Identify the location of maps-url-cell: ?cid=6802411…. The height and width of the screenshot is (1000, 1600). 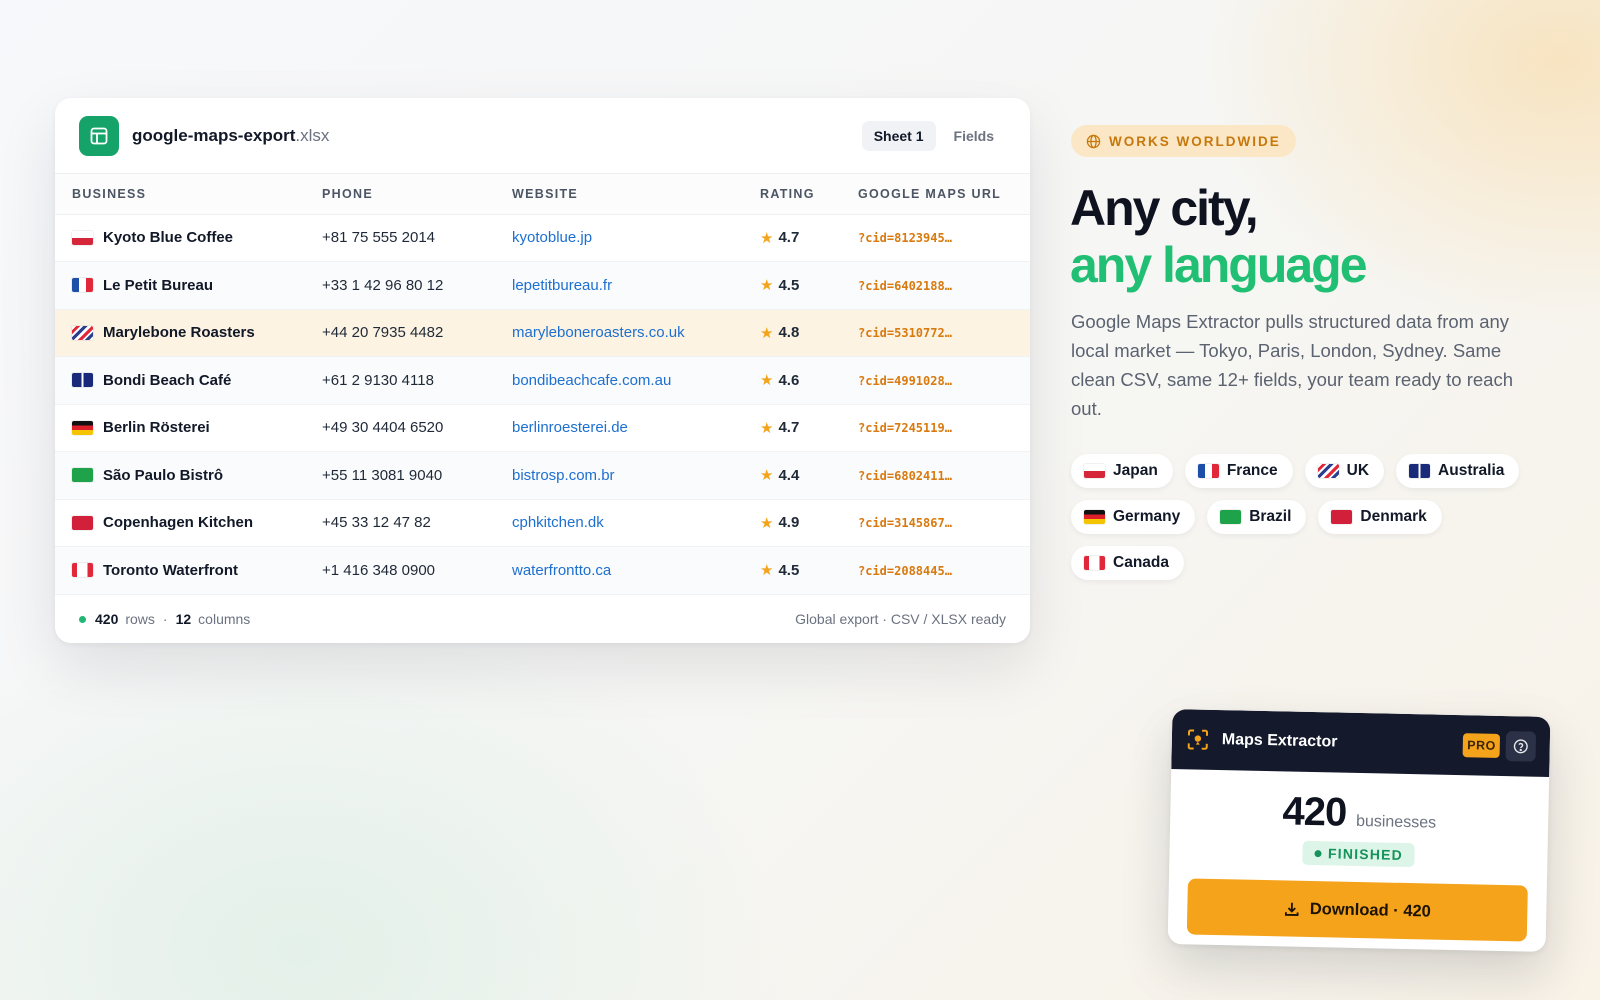
(935, 475).